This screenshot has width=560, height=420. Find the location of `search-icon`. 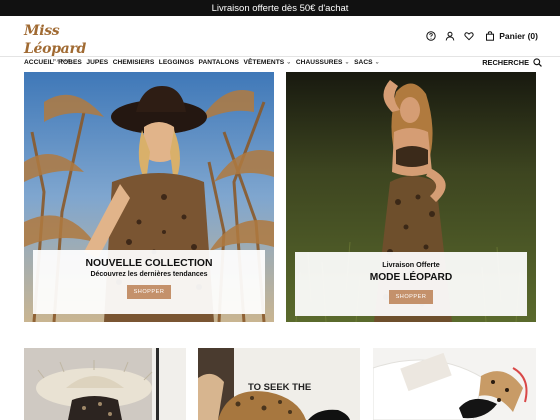

search-icon is located at coordinates (537, 62).